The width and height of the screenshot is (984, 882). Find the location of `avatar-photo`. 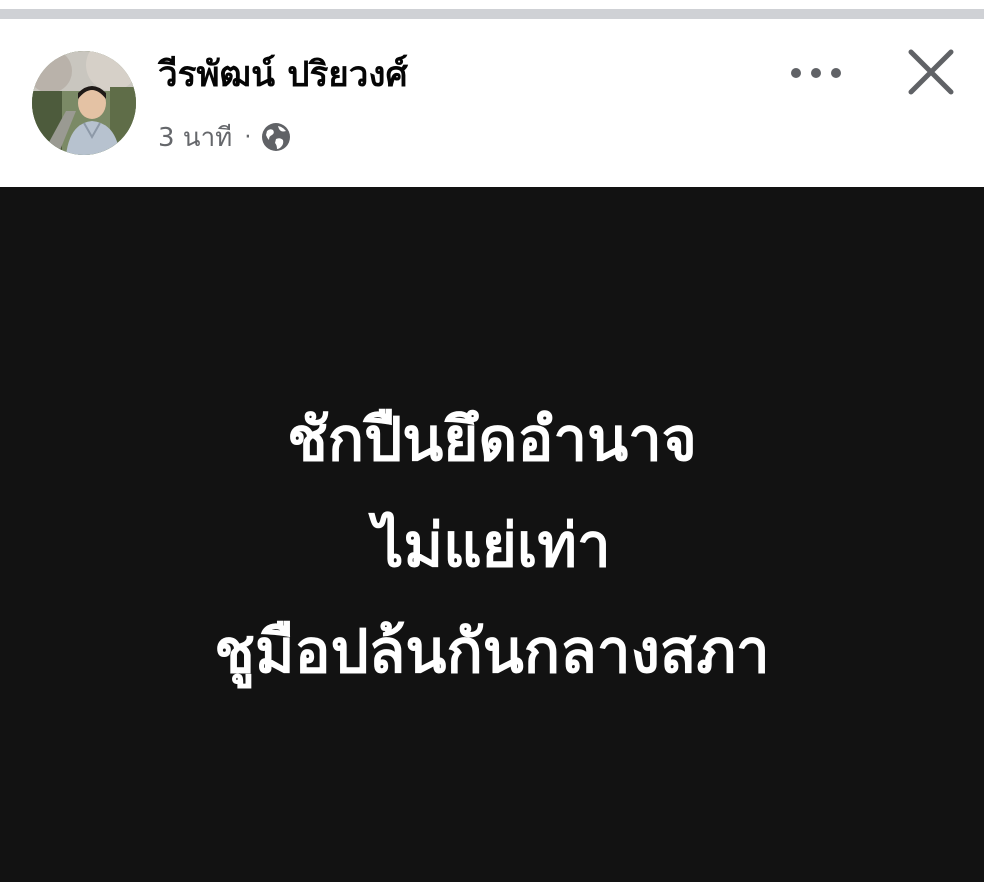

avatar-photo is located at coordinates (84, 103).